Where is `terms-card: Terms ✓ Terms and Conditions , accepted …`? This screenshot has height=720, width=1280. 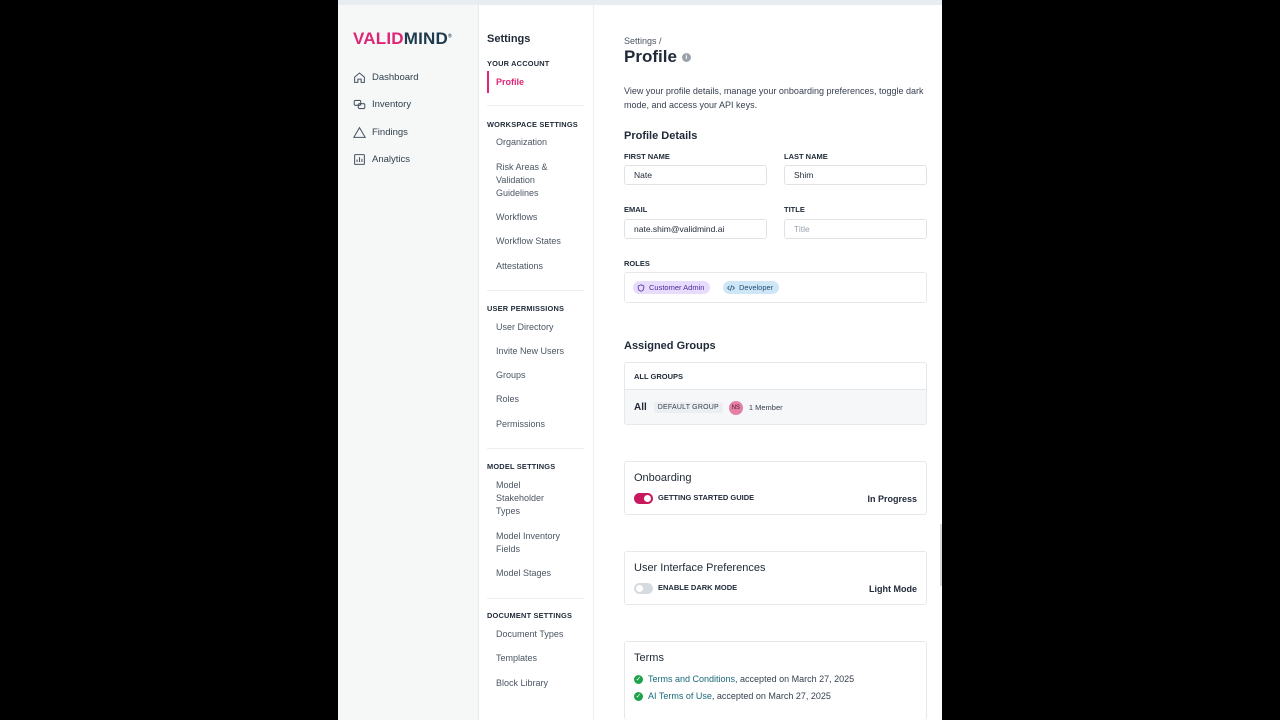 terms-card: Terms ✓ Terms and Conditions , accepted … is located at coordinates (775, 680).